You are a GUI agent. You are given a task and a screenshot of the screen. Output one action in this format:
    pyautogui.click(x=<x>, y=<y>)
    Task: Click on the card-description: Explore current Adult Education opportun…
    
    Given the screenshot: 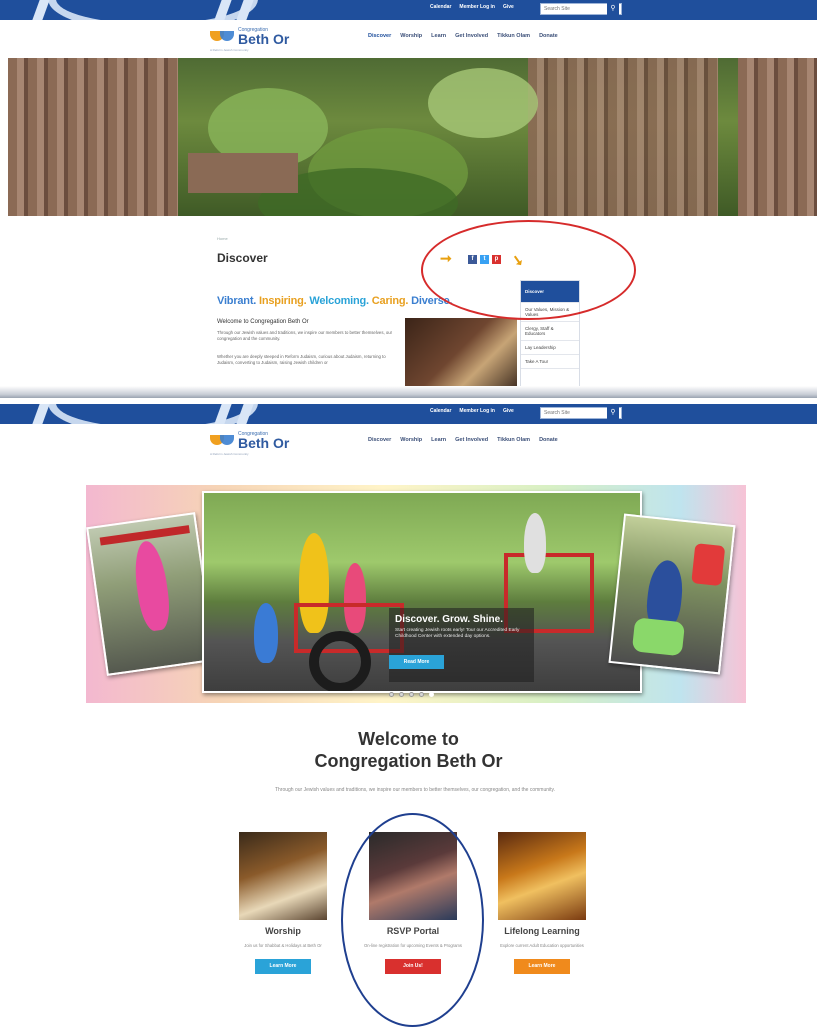 What is the action you would take?
    pyautogui.click(x=542, y=945)
    